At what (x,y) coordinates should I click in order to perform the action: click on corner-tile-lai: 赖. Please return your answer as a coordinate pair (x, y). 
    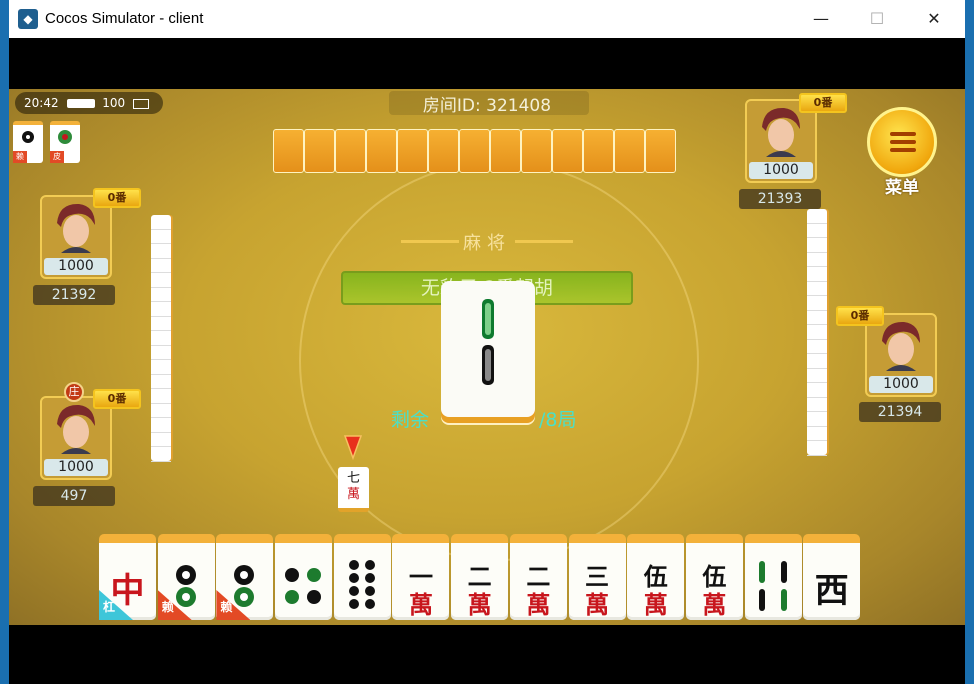
    Looking at the image, I should click on (28, 142).